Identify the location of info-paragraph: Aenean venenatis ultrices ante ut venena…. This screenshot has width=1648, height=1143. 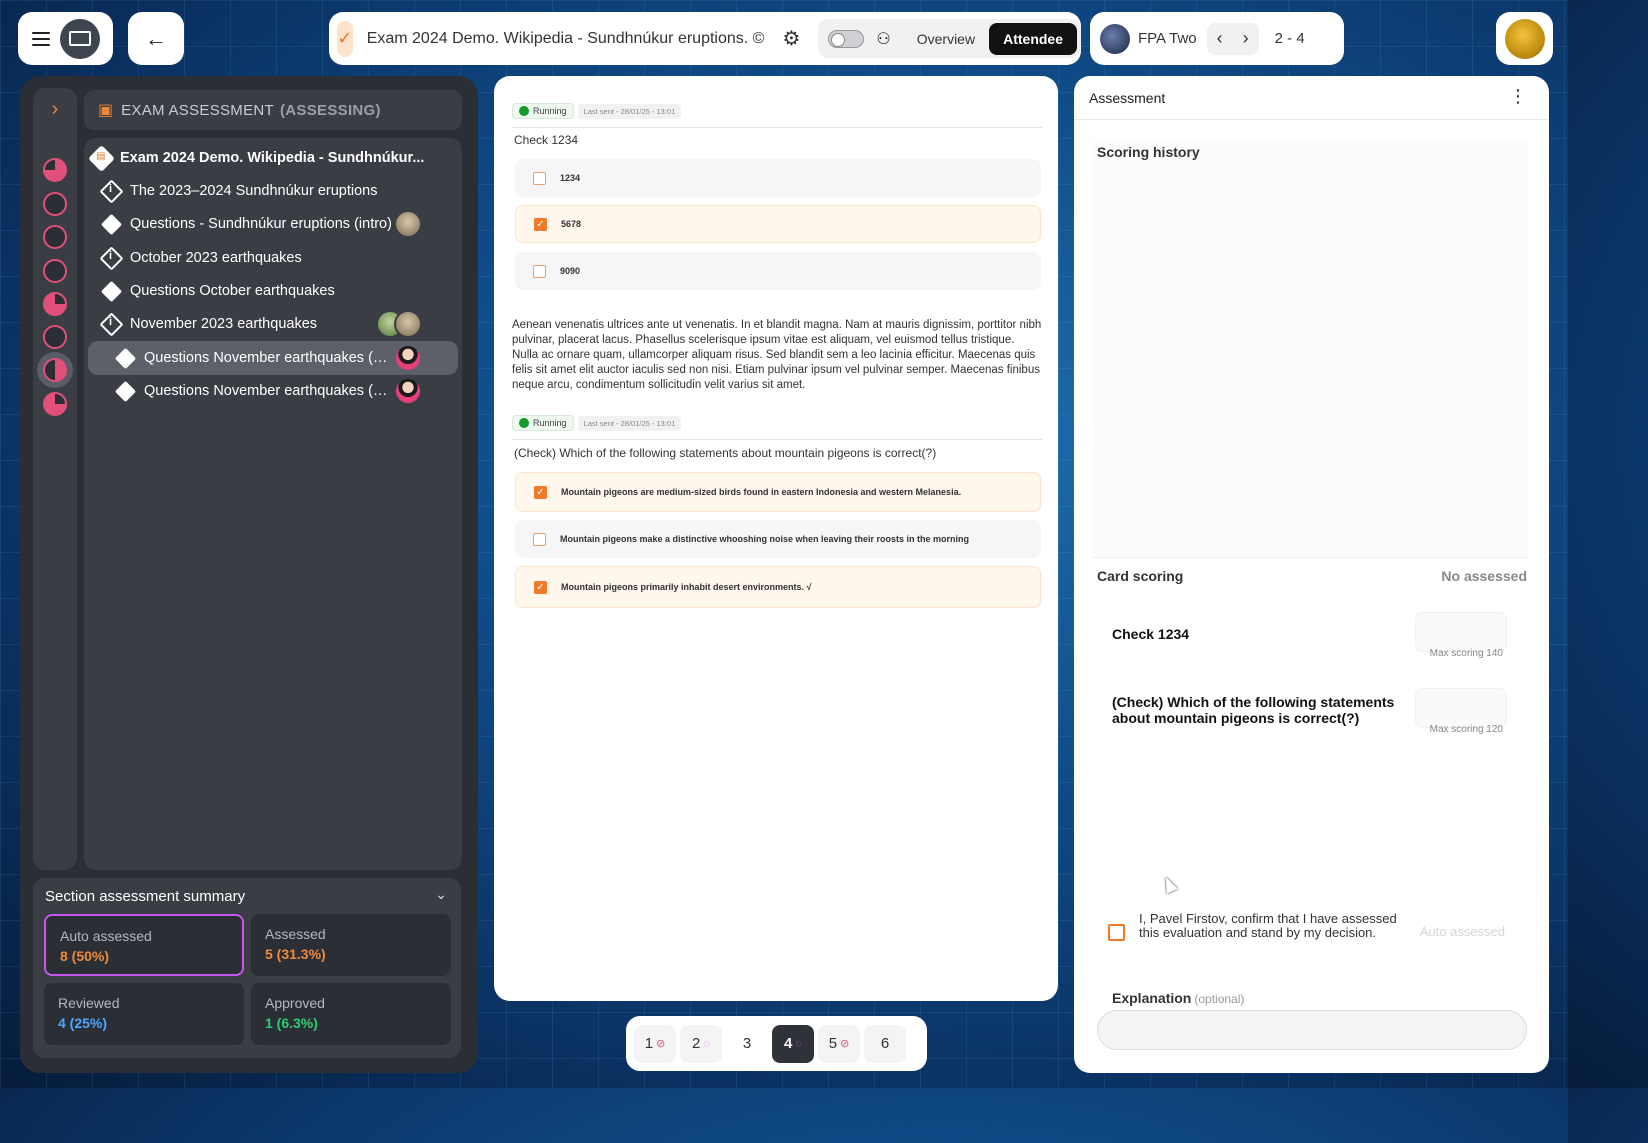
(777, 355).